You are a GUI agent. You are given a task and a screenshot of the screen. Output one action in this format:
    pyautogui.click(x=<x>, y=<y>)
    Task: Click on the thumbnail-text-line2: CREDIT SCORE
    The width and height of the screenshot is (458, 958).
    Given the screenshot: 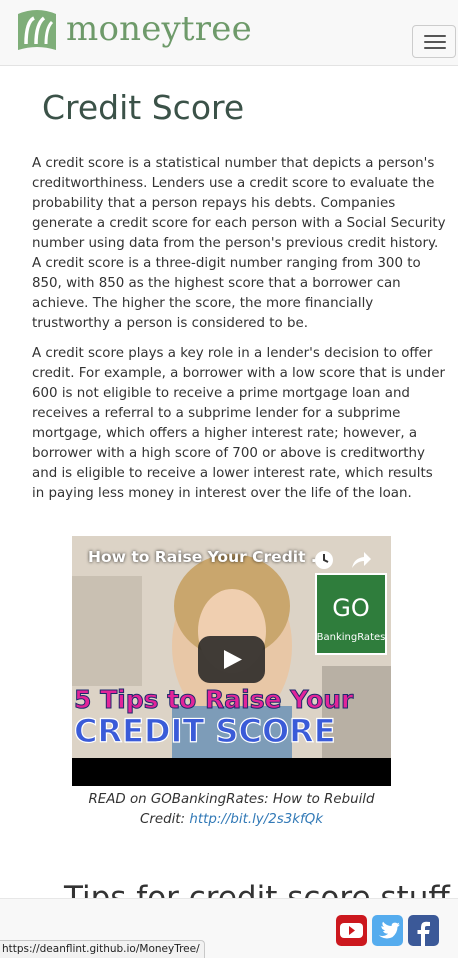 What is the action you would take?
    pyautogui.click(x=205, y=731)
    